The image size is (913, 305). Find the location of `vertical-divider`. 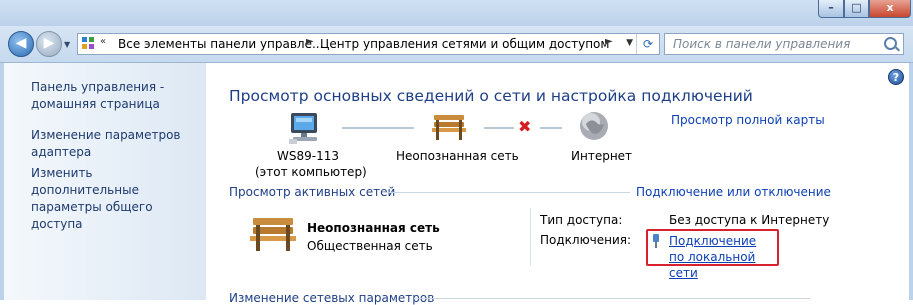

vertical-divider is located at coordinates (530, 237).